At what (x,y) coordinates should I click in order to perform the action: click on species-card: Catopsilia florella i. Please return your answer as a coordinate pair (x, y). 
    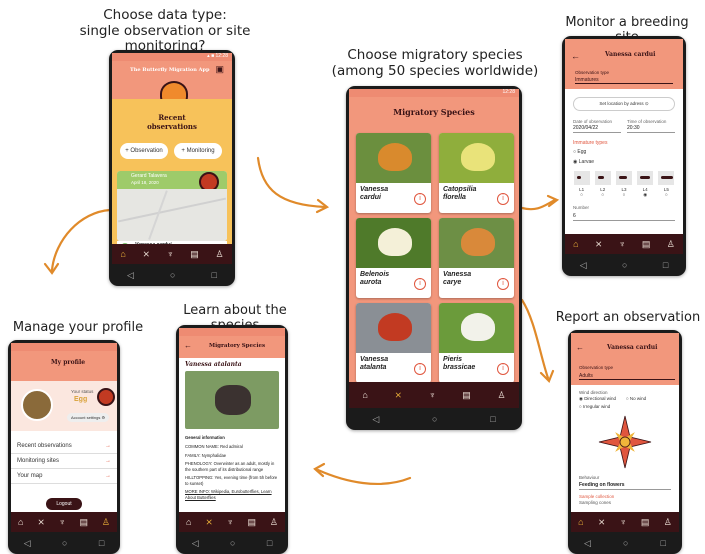
    Looking at the image, I should click on (476, 173).